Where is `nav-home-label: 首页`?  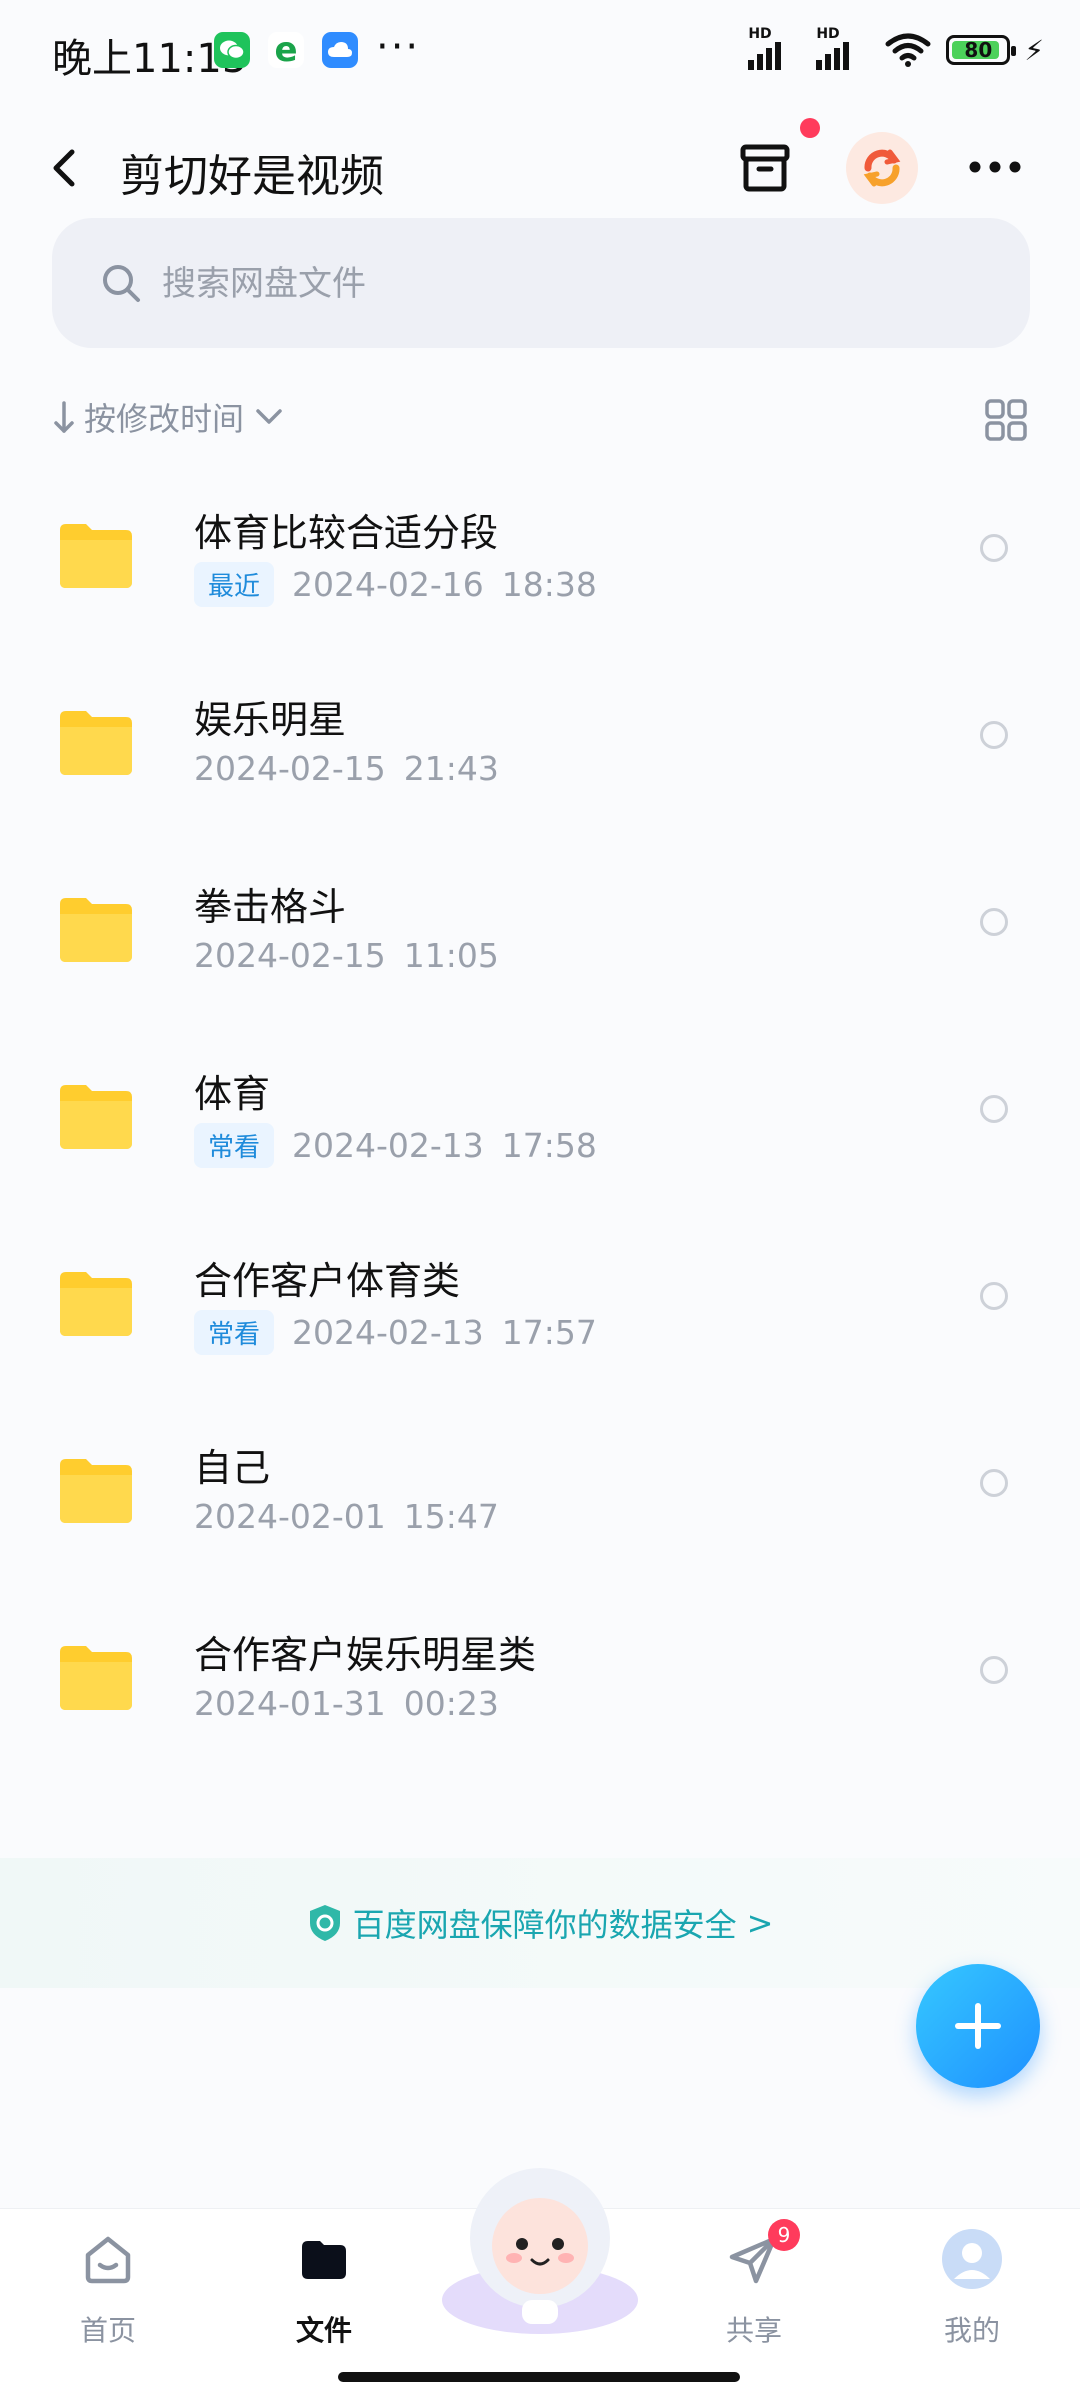 nav-home-label: 首页 is located at coordinates (107, 2330).